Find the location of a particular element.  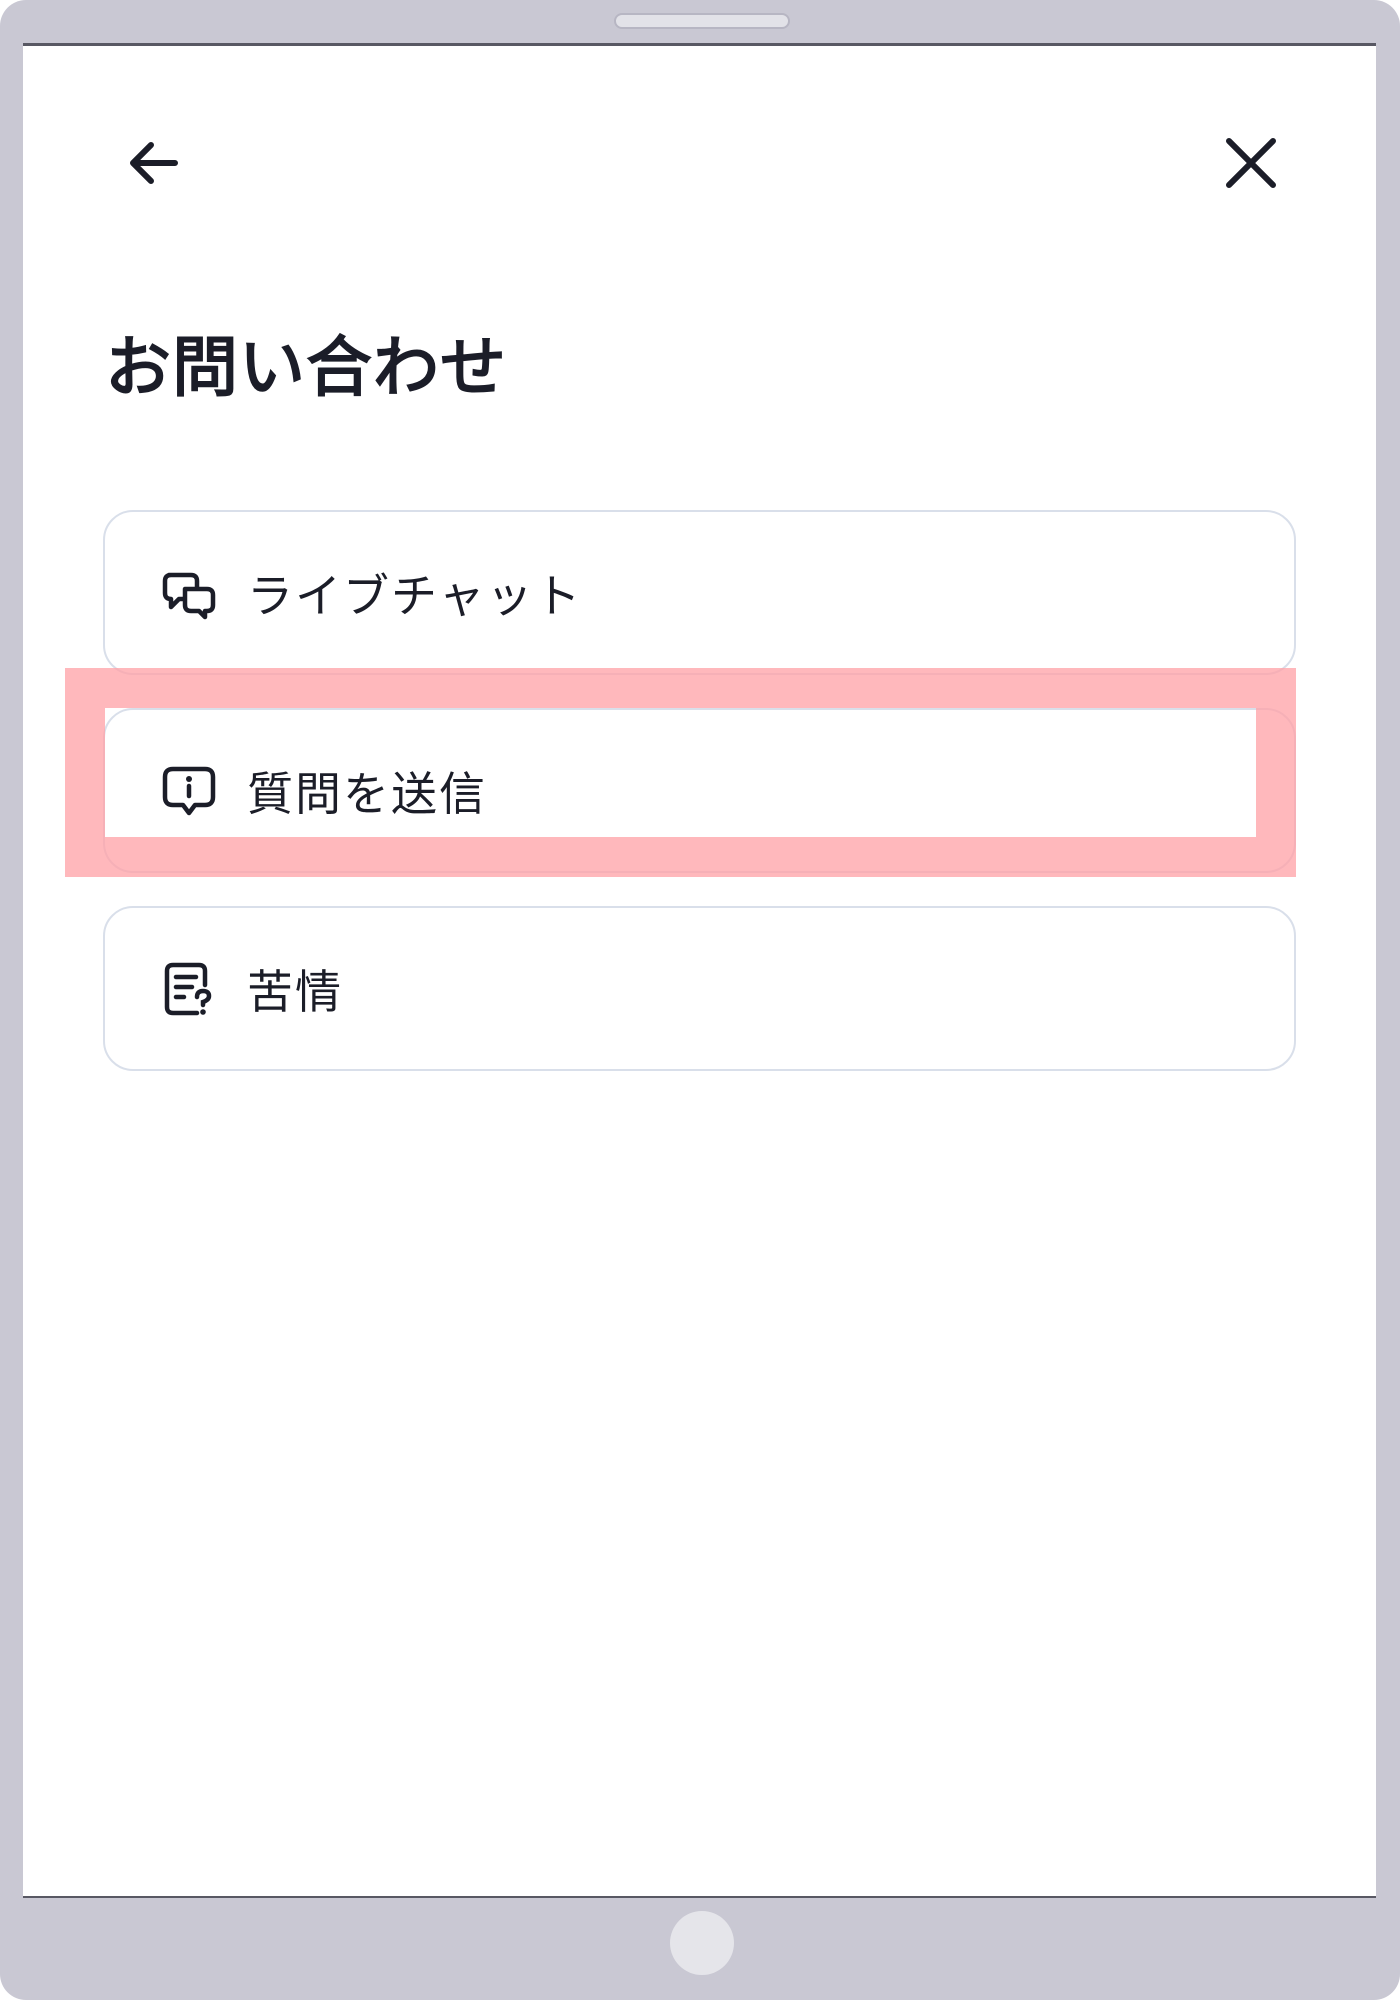

chat-bubbles-icon is located at coordinates (189, 593).